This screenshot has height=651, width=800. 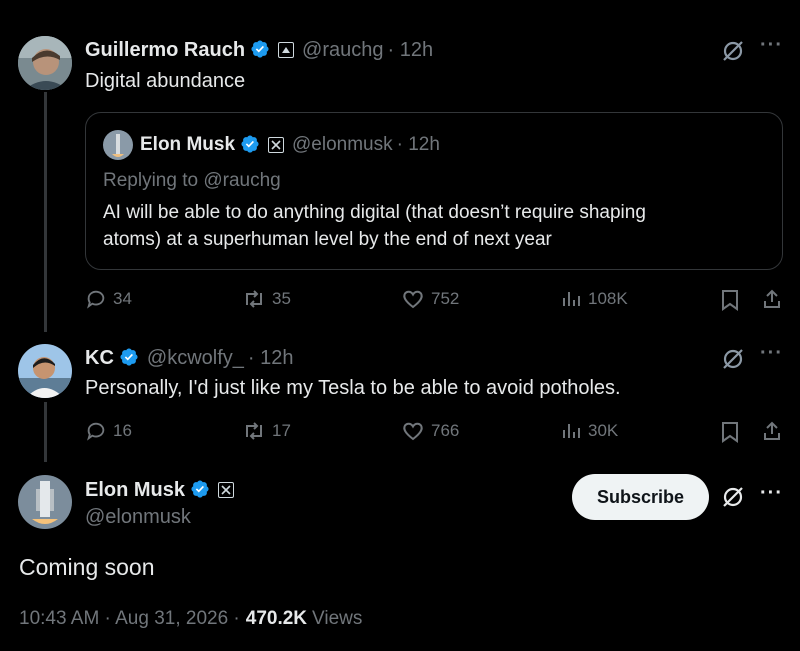 I want to click on author-handle: @elonmusk, so click(x=138, y=517).